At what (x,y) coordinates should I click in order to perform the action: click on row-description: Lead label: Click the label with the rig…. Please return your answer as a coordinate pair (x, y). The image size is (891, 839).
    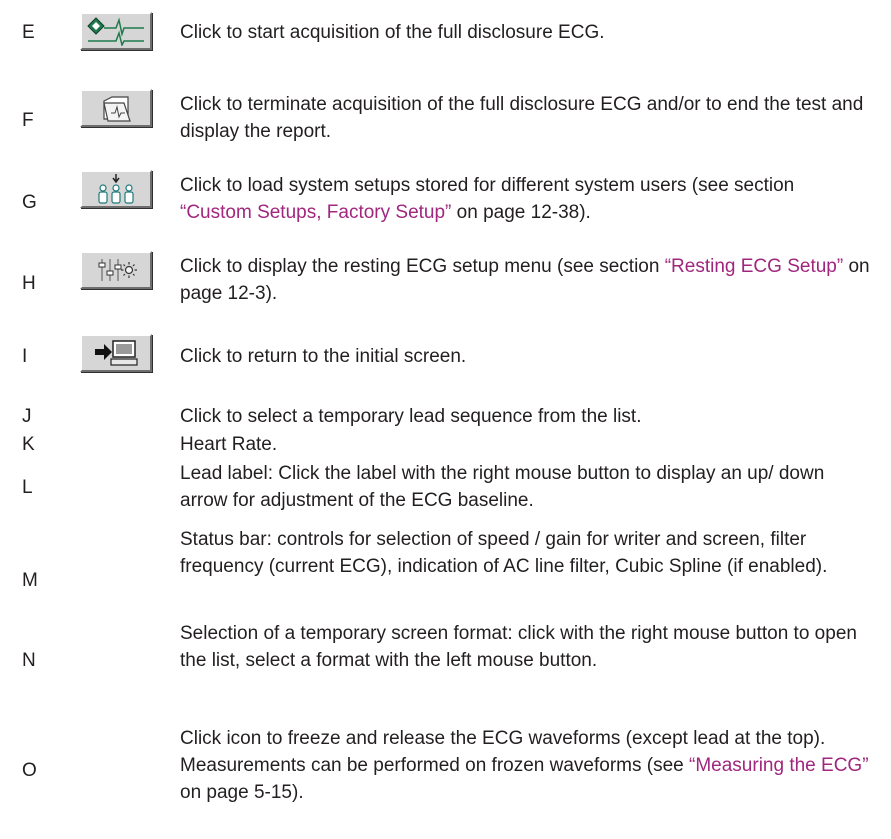
    Looking at the image, I should click on (502, 487).